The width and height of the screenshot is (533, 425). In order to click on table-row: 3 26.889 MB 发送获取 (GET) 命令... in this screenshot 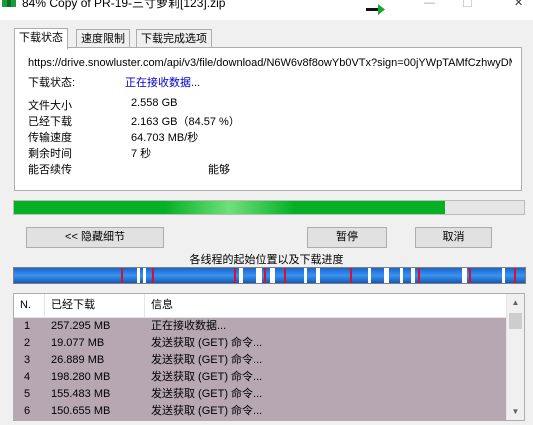, I will do `click(260, 360)`.